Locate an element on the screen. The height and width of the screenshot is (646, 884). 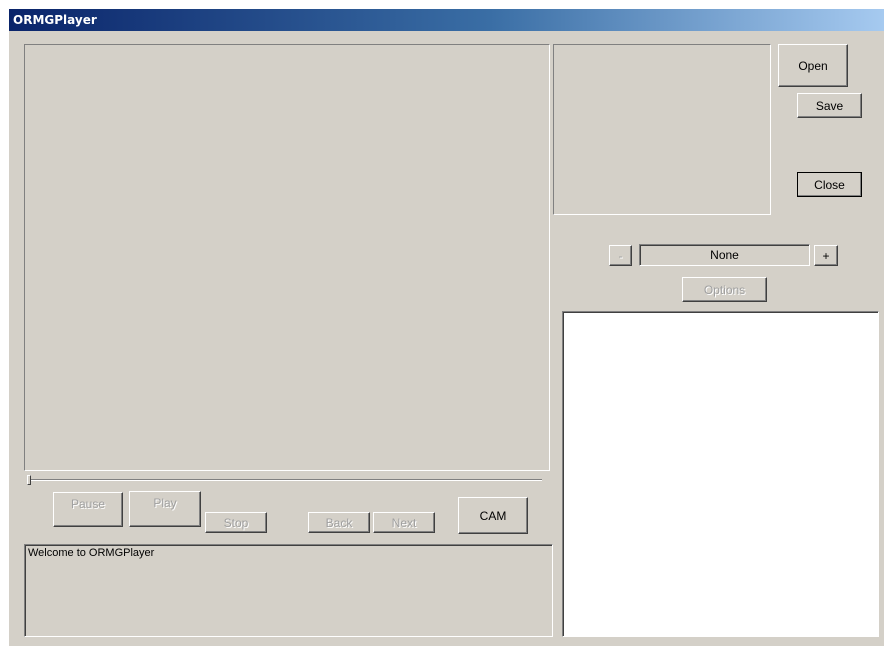
save-button: Save is located at coordinates (829, 105).